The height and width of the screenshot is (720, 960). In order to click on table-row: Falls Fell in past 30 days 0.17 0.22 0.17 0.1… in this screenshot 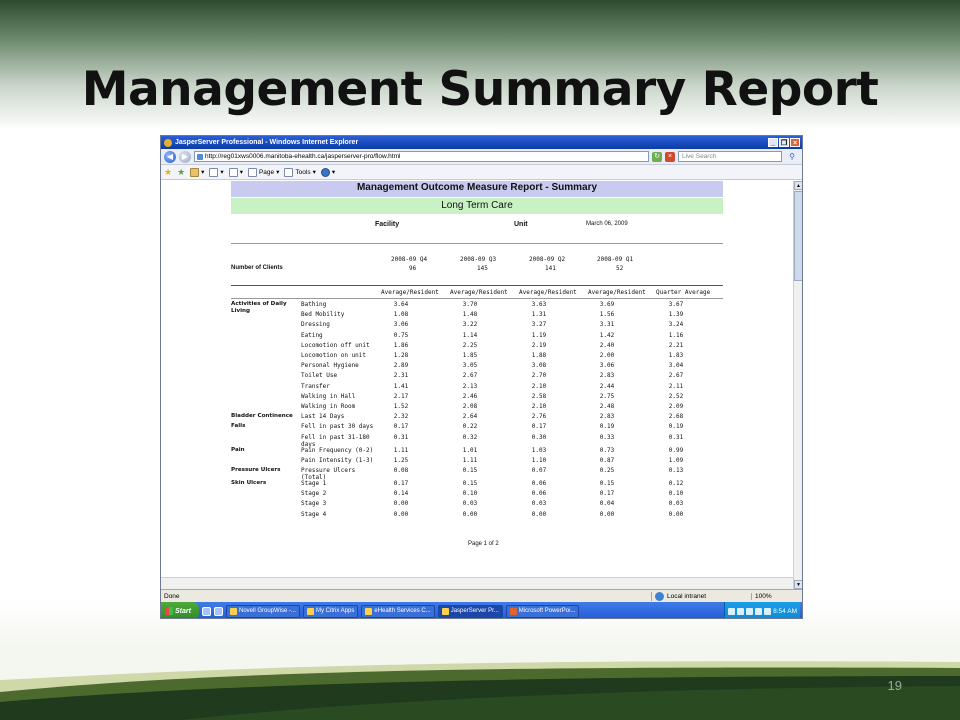, I will do `click(477, 428)`.